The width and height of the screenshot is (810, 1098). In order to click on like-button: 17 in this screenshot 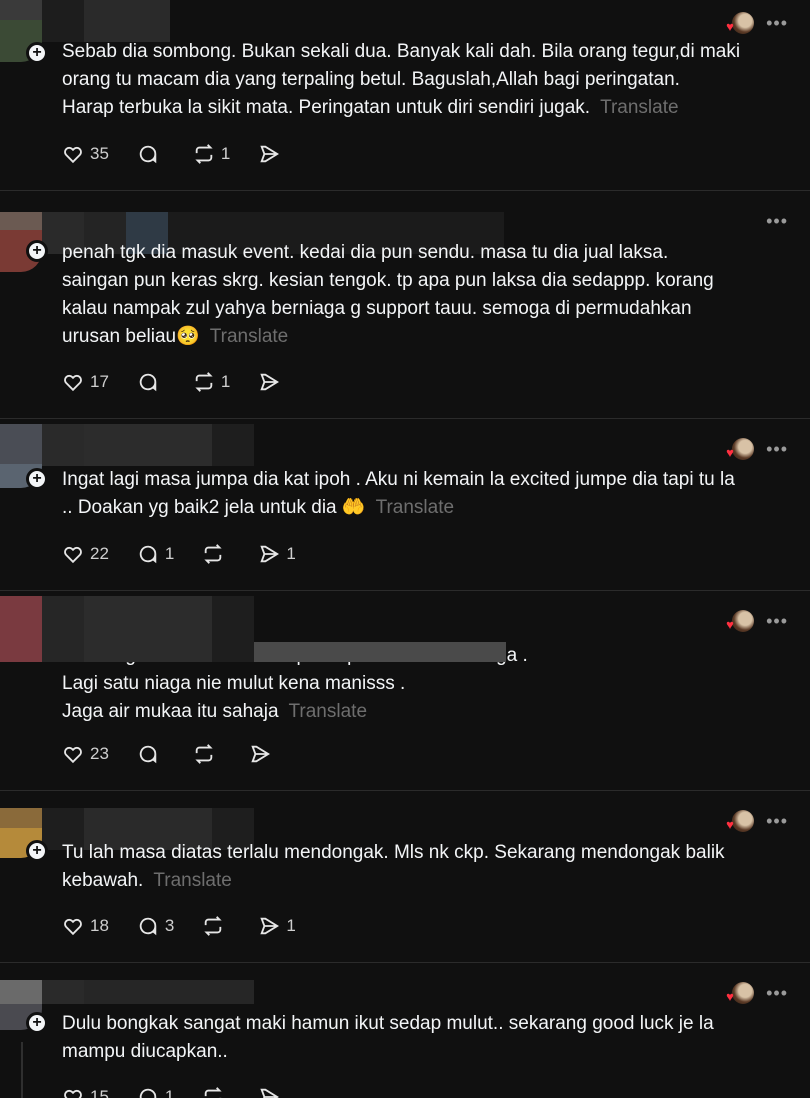, I will do `click(85, 382)`.